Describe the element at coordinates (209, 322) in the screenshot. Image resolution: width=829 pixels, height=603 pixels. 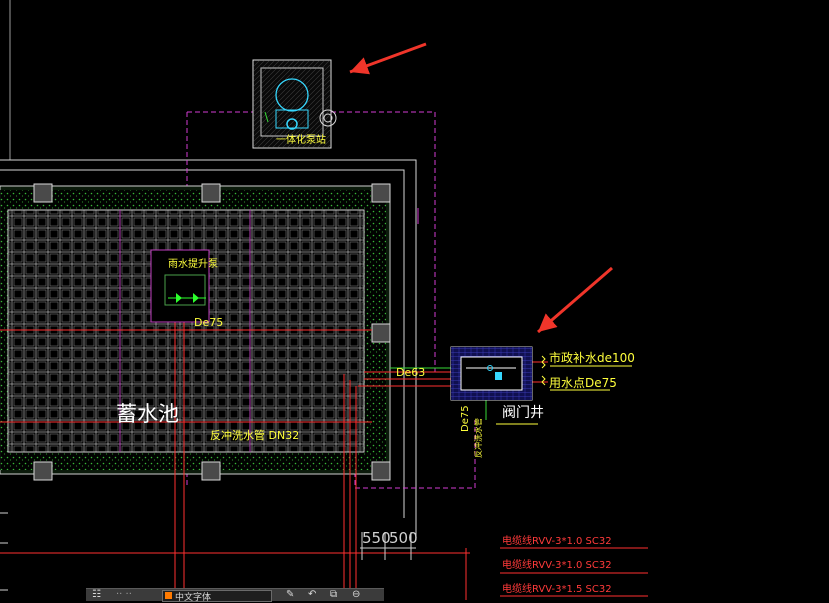
I see `pump-pipe-size-label: De75` at that location.